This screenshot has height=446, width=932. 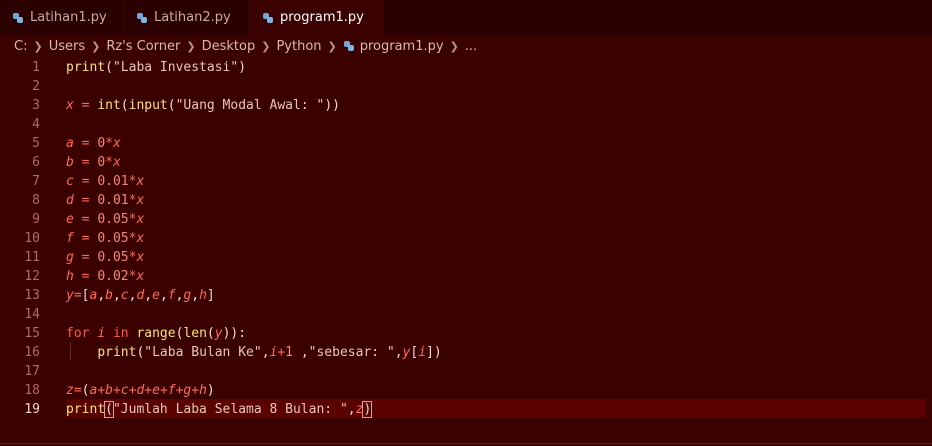 What do you see at coordinates (78, 333) in the screenshot?
I see `code-token: for` at bounding box center [78, 333].